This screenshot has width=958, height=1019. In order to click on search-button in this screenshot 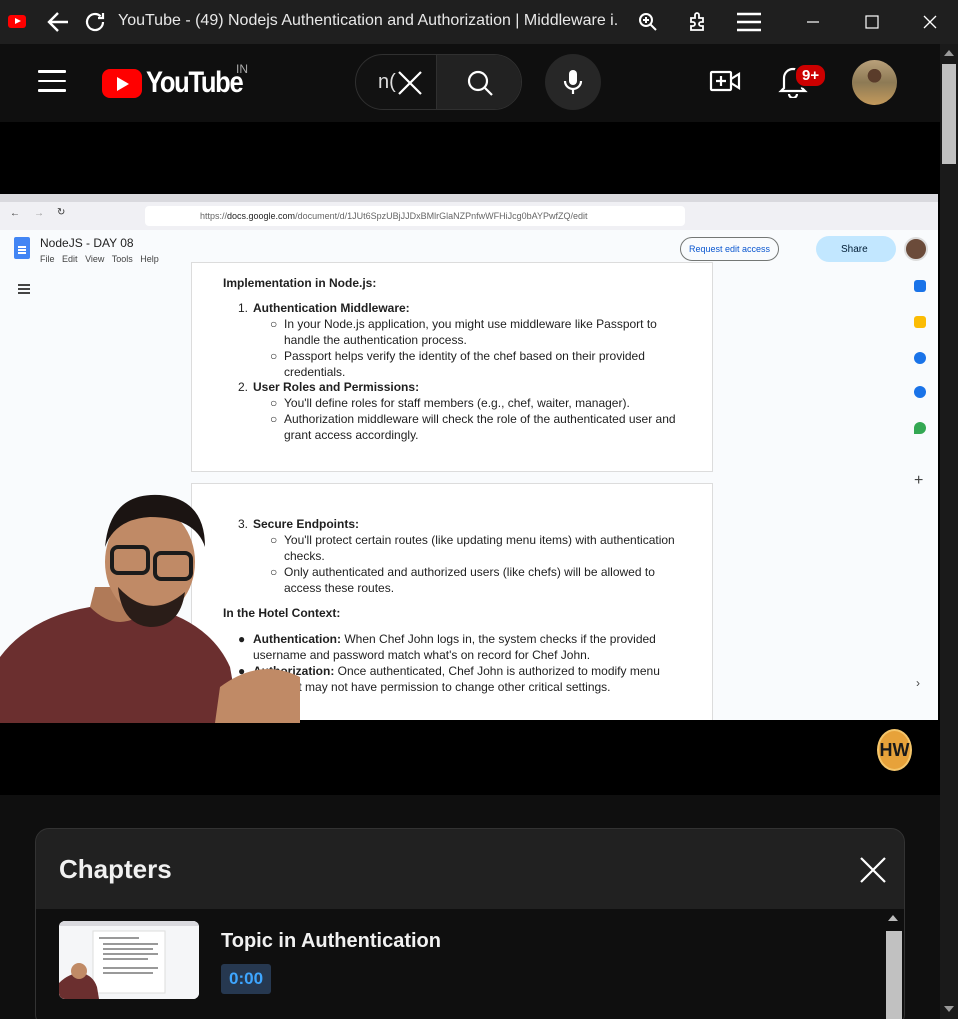, I will do `click(478, 82)`.